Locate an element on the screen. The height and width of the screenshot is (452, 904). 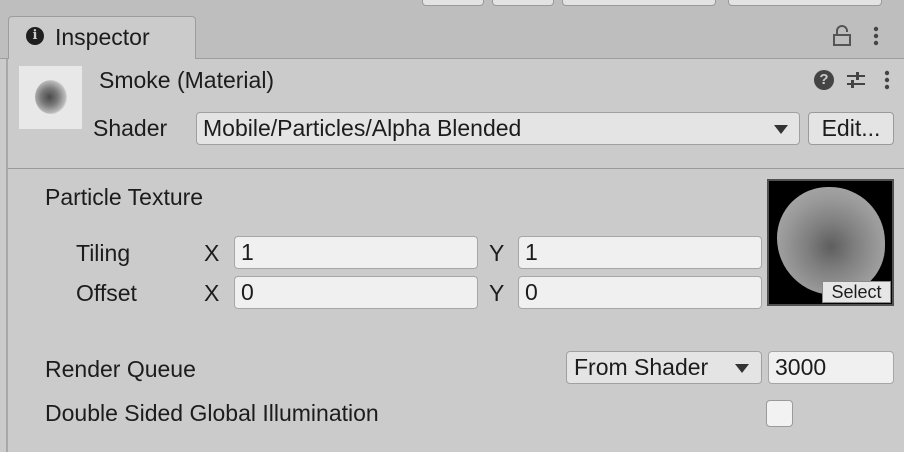
lock-icon is located at coordinates (842, 36).